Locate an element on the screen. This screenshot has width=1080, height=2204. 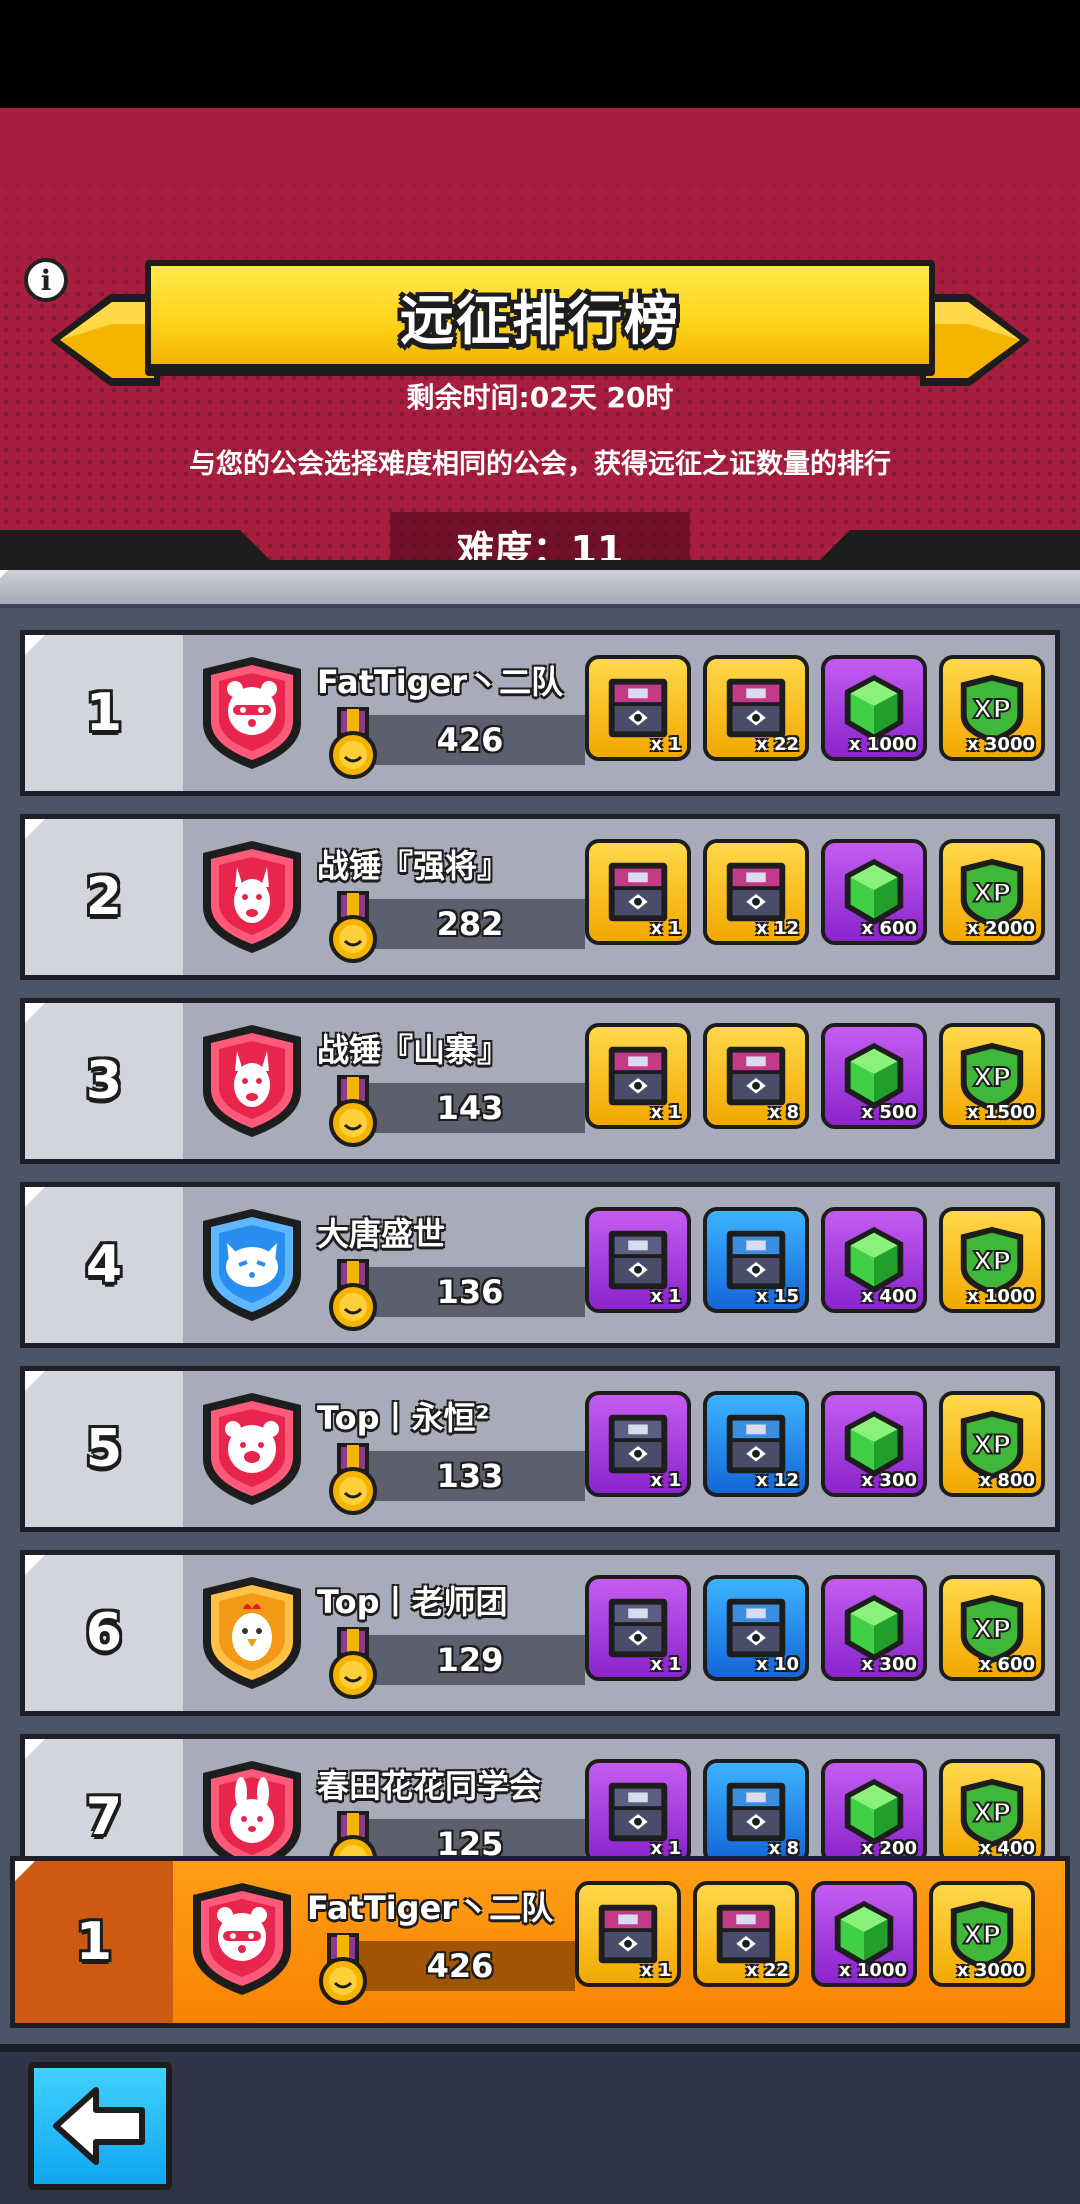
score-bar: 136 is located at coordinates (470, 1292).